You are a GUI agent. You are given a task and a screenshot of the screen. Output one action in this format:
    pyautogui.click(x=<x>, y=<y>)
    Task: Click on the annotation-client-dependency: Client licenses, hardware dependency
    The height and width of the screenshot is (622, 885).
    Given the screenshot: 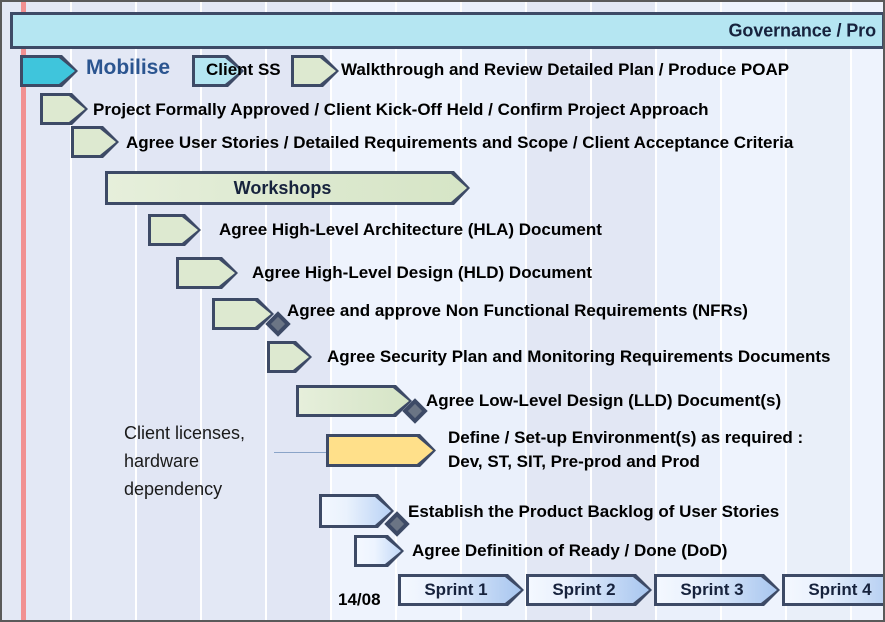 What is the action you would take?
    pyautogui.click(x=199, y=462)
    